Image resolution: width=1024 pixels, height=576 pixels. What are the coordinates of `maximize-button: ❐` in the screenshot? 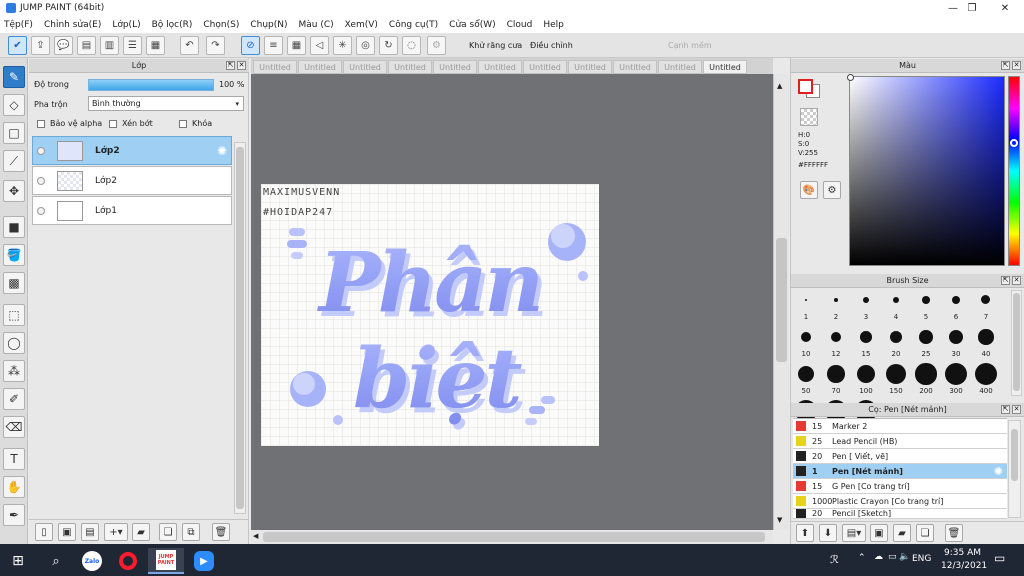 It's located at (972, 8).